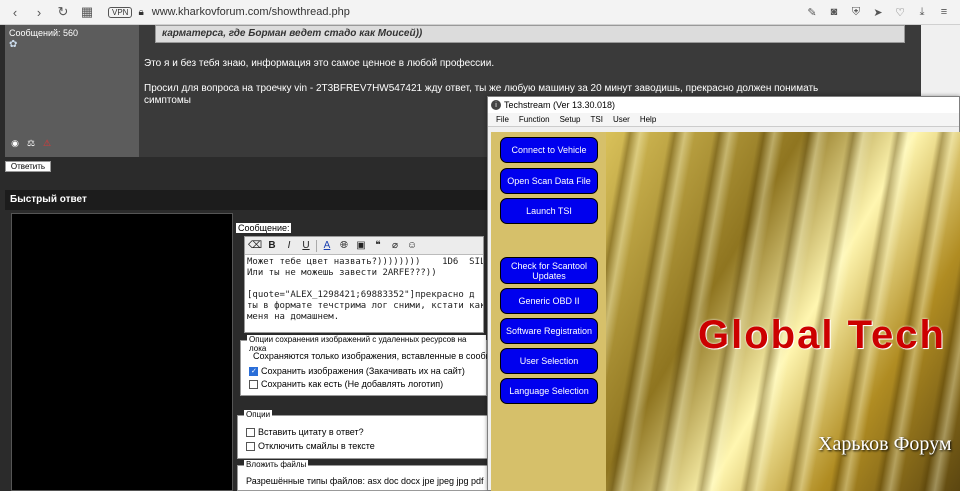 The width and height of the screenshot is (960, 491). Describe the element at coordinates (140, 12) in the screenshot. I see `lock-icon: 🔒︎` at that location.